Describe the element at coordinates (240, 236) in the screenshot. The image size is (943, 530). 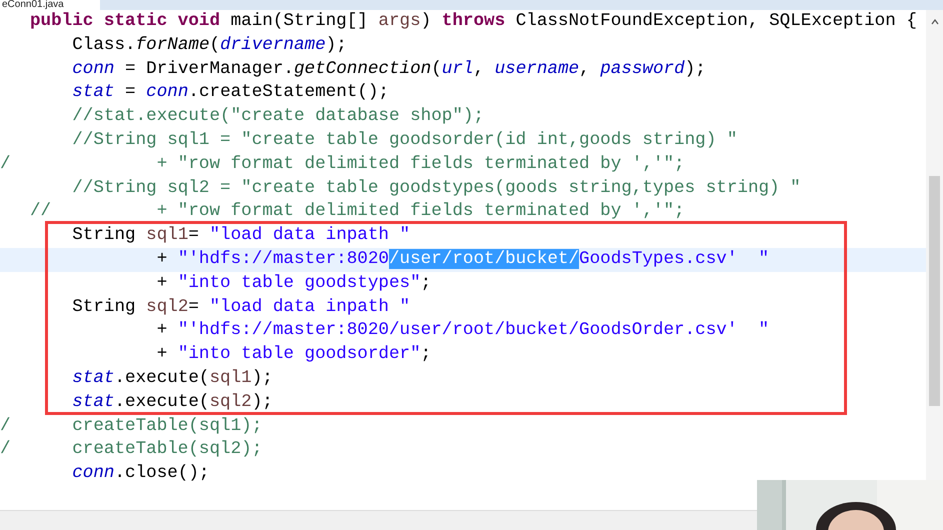
I see `code-line: String sql1= "load data inpath "` at that location.